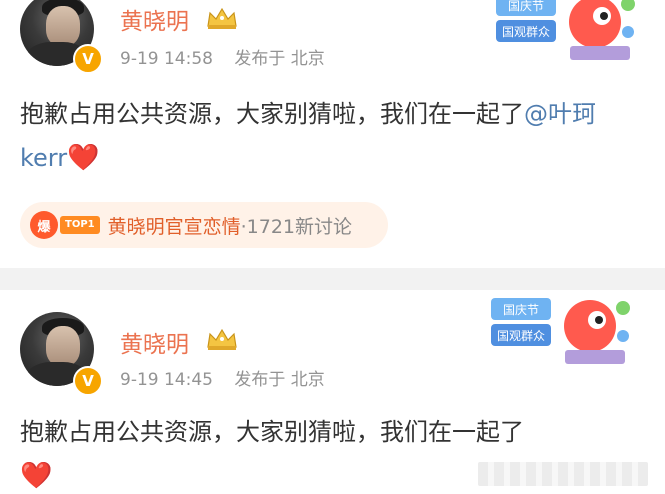 The width and height of the screenshot is (665, 494). I want to click on post-meta: 9-19 14:58 发布于 北京, so click(230, 56).